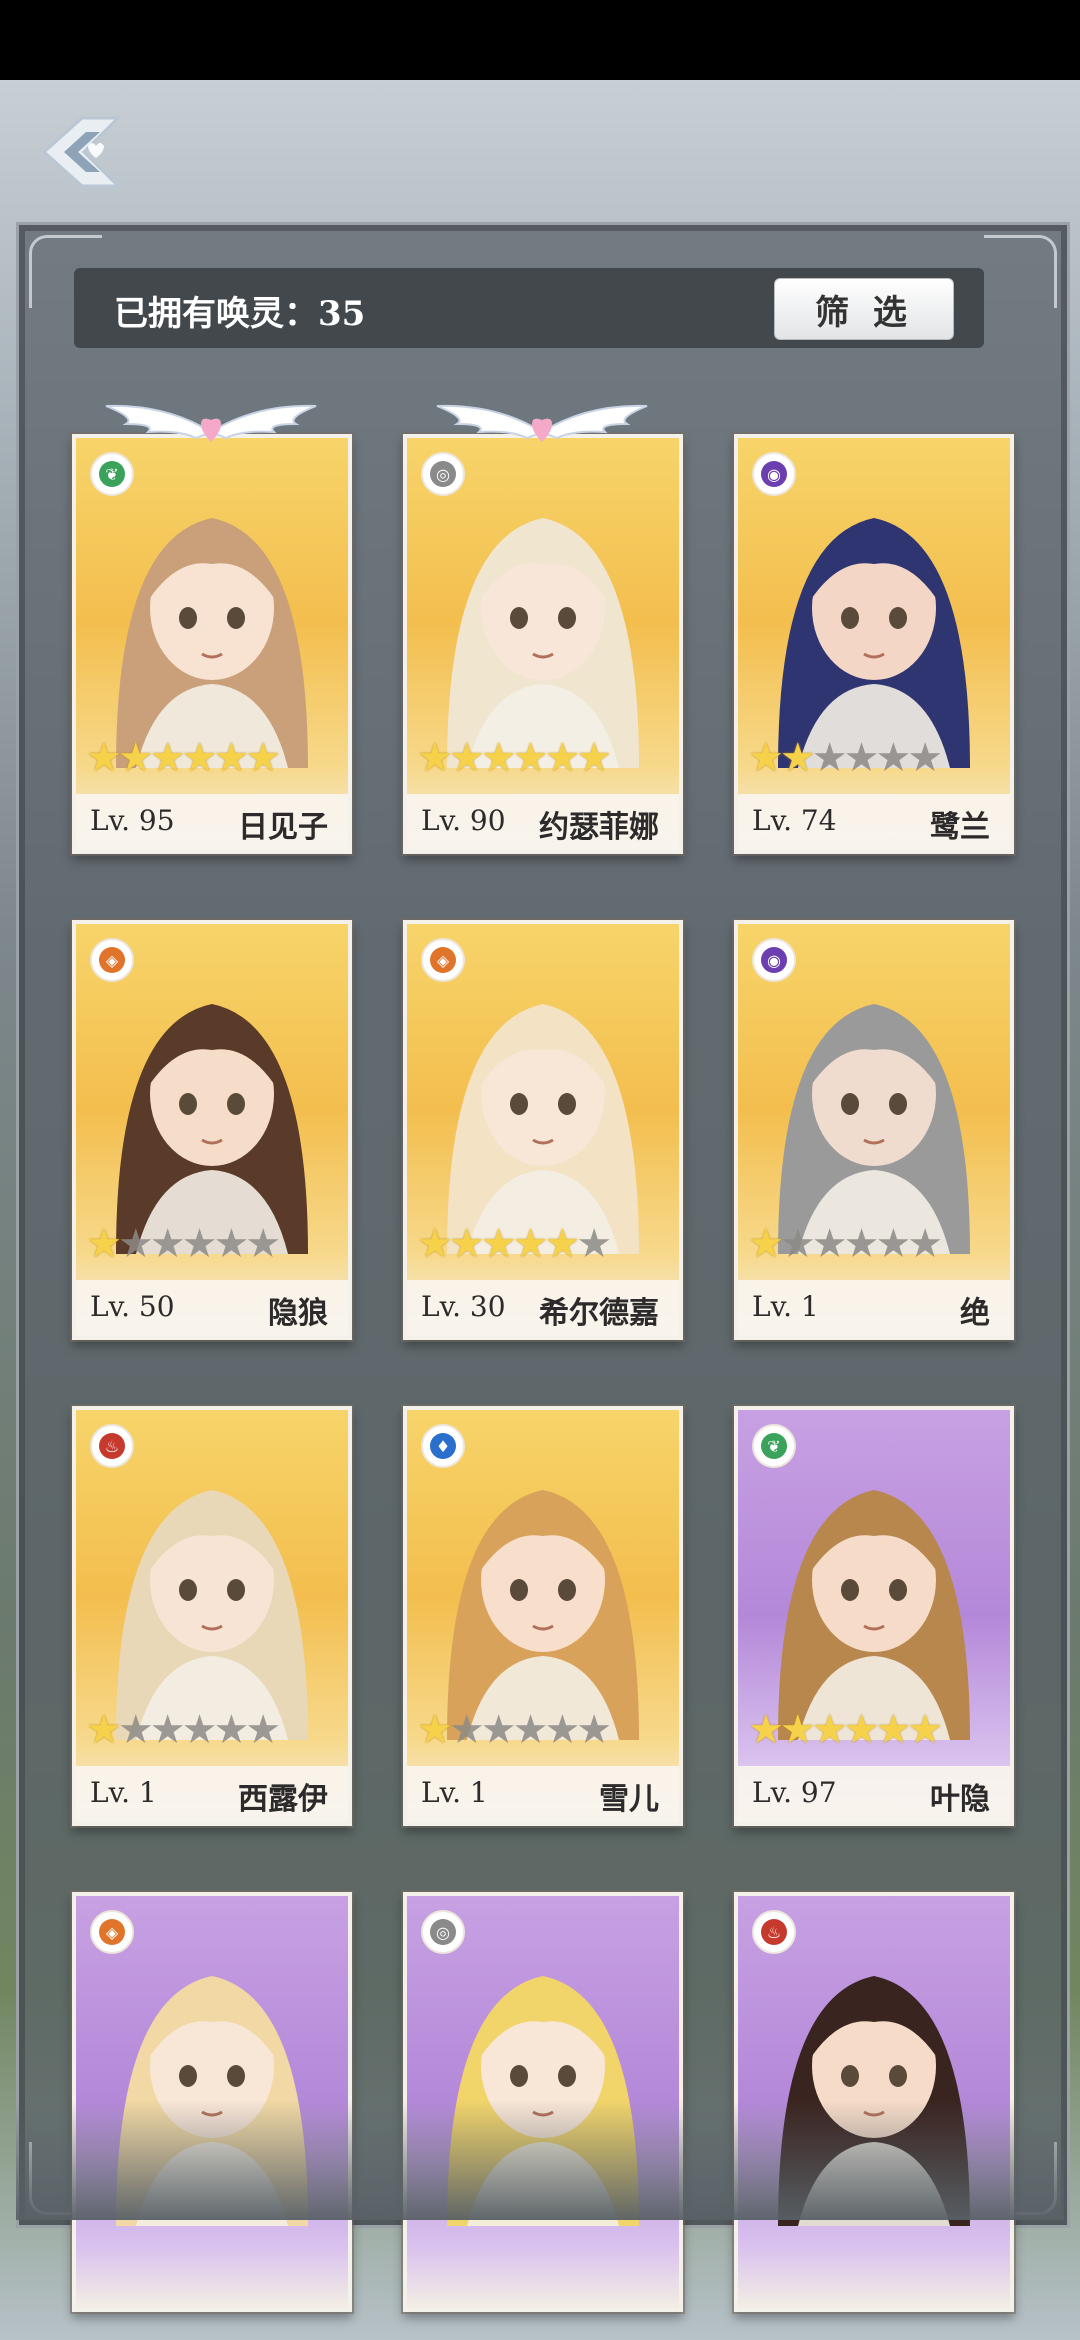 This screenshot has height=2340, width=1080. What do you see at coordinates (543, 822) in the screenshot?
I see `card-footer: Lv. 90 约瑟菲娜` at bounding box center [543, 822].